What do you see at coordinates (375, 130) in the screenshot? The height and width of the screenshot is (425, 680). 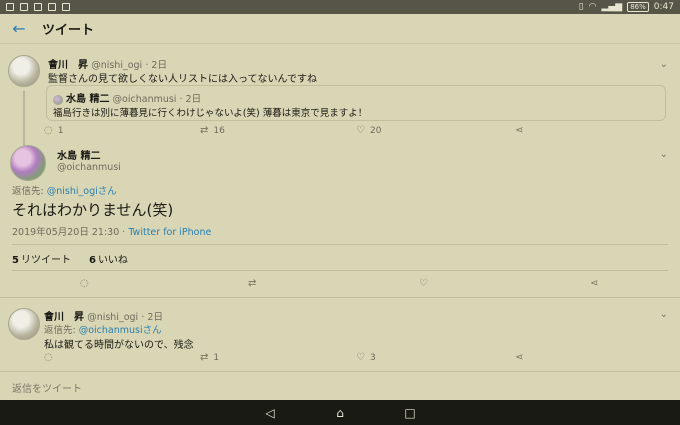 I see `like-count: 20` at bounding box center [375, 130].